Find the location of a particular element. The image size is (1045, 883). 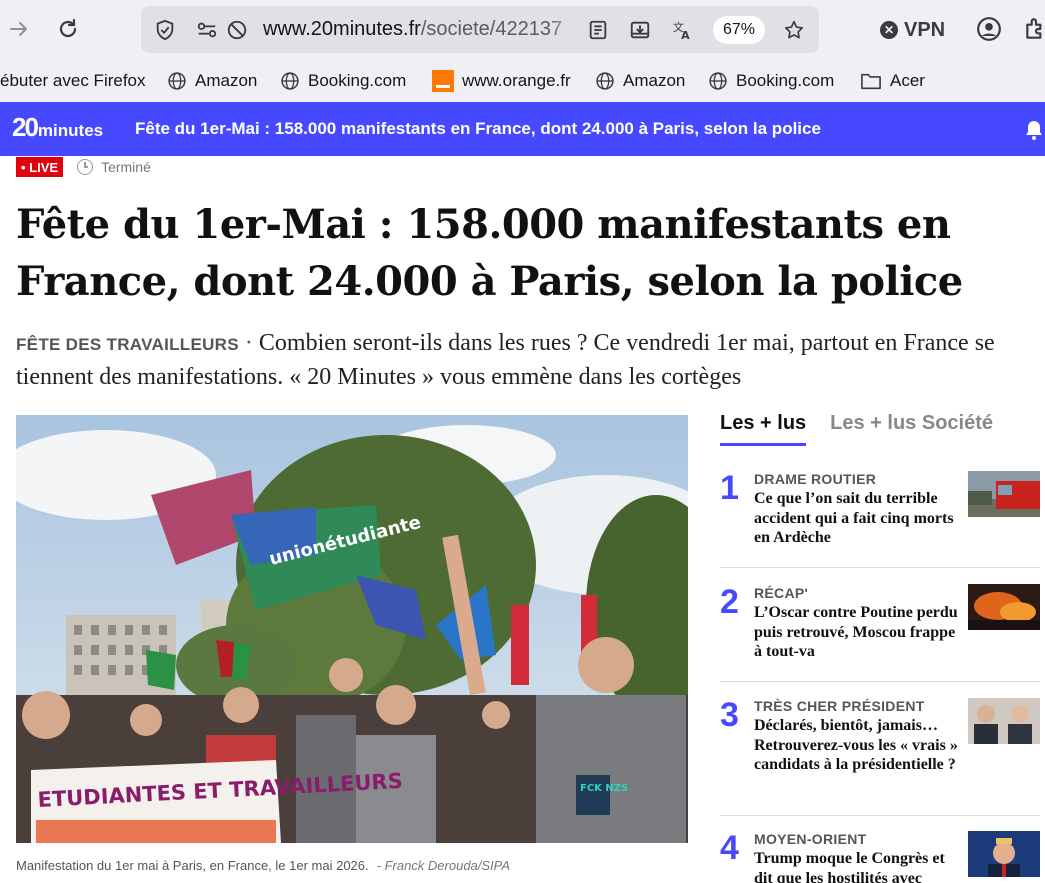

permissions-icon is located at coordinates (207, 30).